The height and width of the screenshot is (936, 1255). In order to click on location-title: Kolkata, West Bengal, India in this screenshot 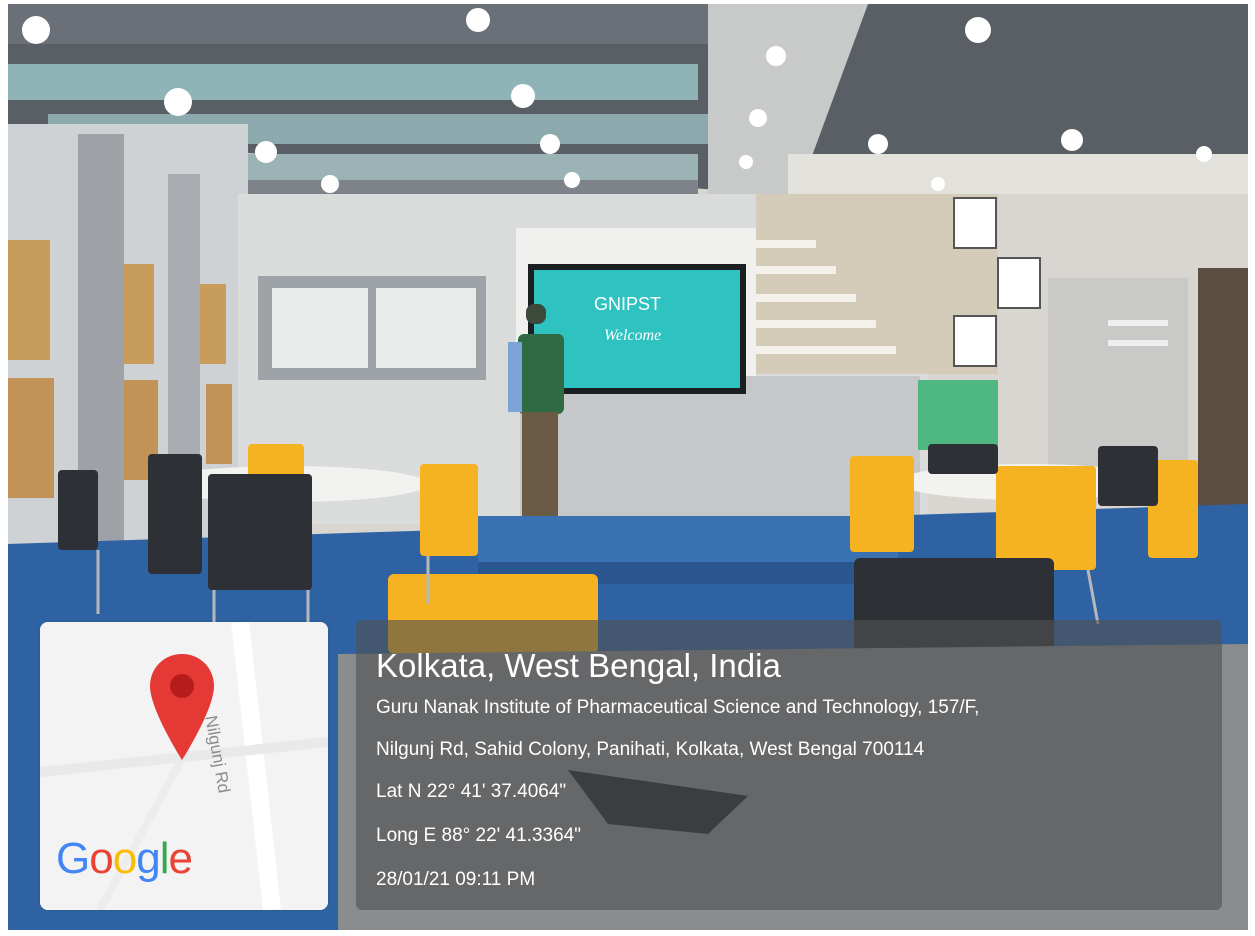, I will do `click(578, 665)`.